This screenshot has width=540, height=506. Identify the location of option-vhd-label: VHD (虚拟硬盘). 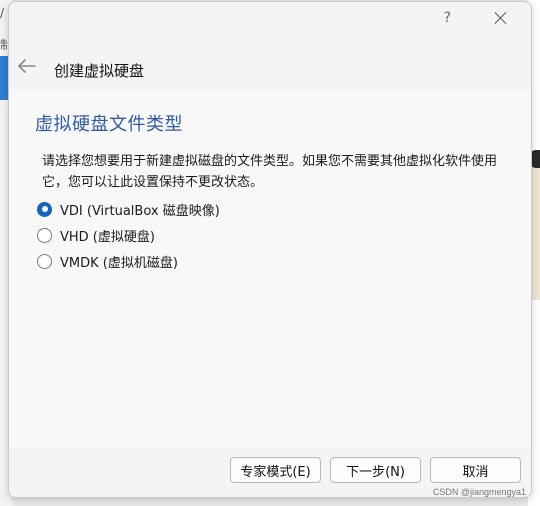
(107, 235).